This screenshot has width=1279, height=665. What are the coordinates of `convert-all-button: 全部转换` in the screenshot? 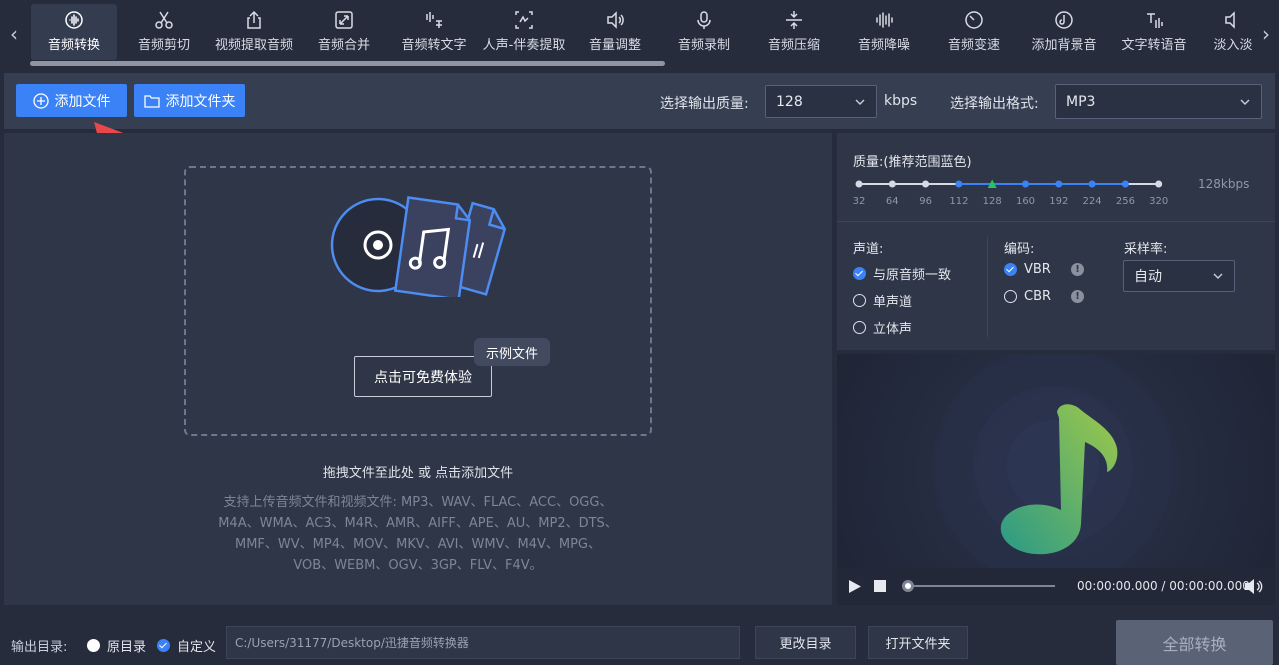 It's located at (1194, 642).